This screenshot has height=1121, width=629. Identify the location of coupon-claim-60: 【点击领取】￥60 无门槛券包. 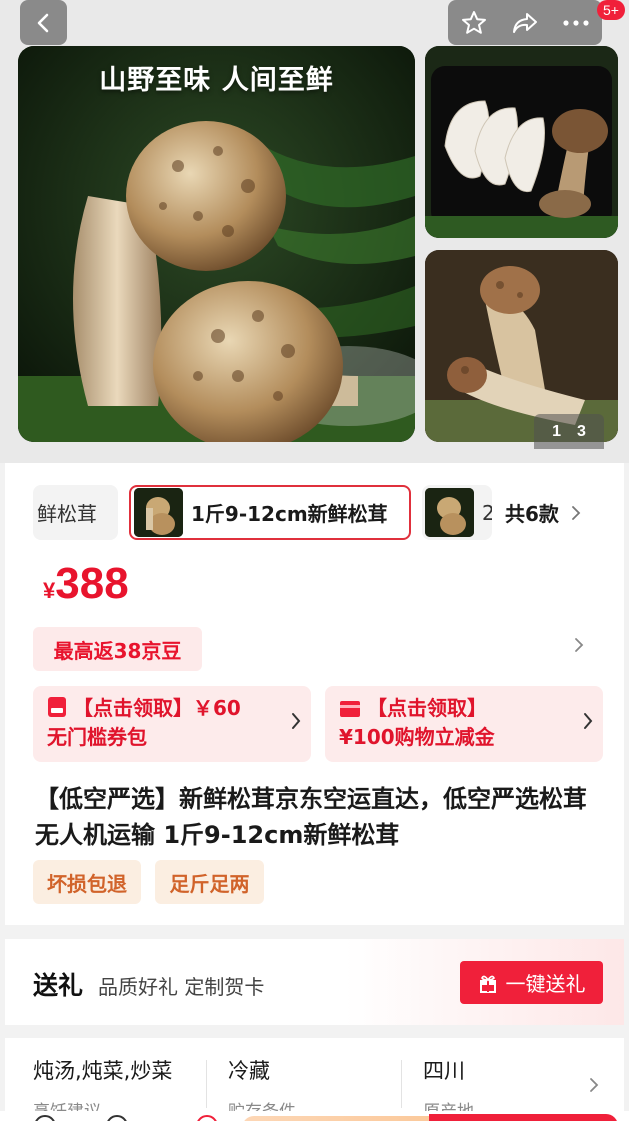
(172, 724).